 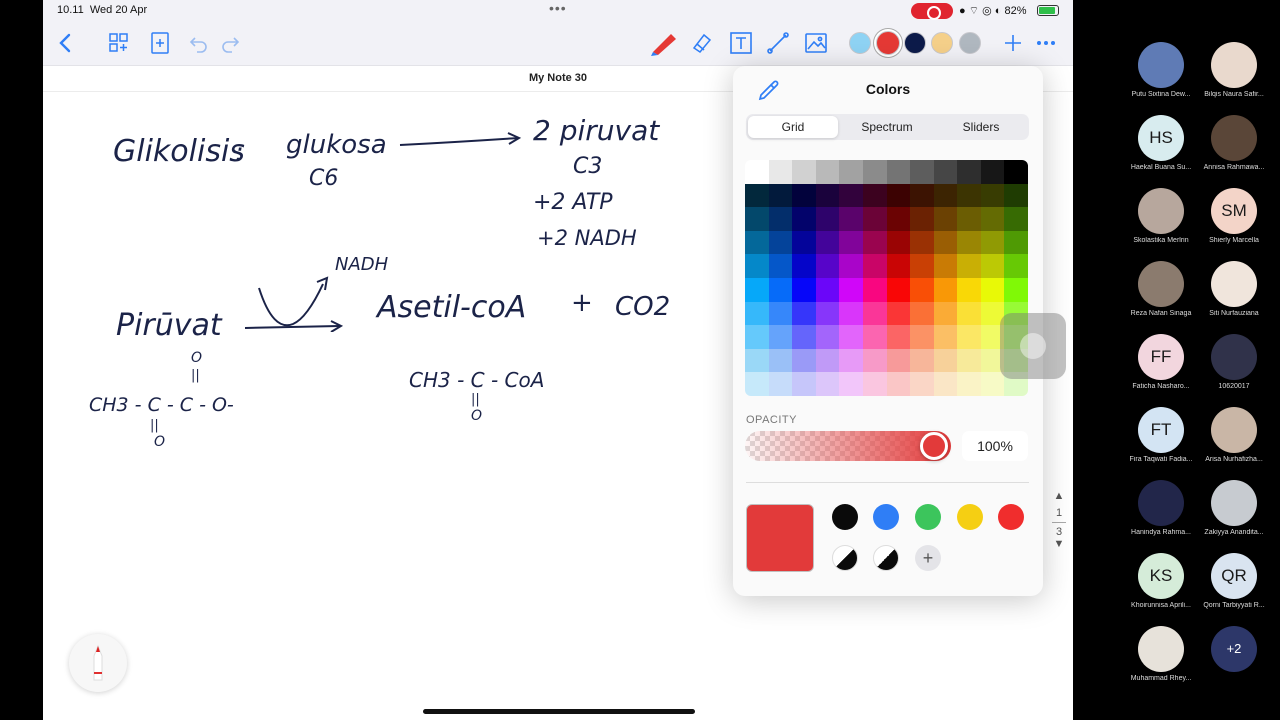 What do you see at coordinates (1234, 240) in the screenshot?
I see `participant-name: Shierly Marcella` at bounding box center [1234, 240].